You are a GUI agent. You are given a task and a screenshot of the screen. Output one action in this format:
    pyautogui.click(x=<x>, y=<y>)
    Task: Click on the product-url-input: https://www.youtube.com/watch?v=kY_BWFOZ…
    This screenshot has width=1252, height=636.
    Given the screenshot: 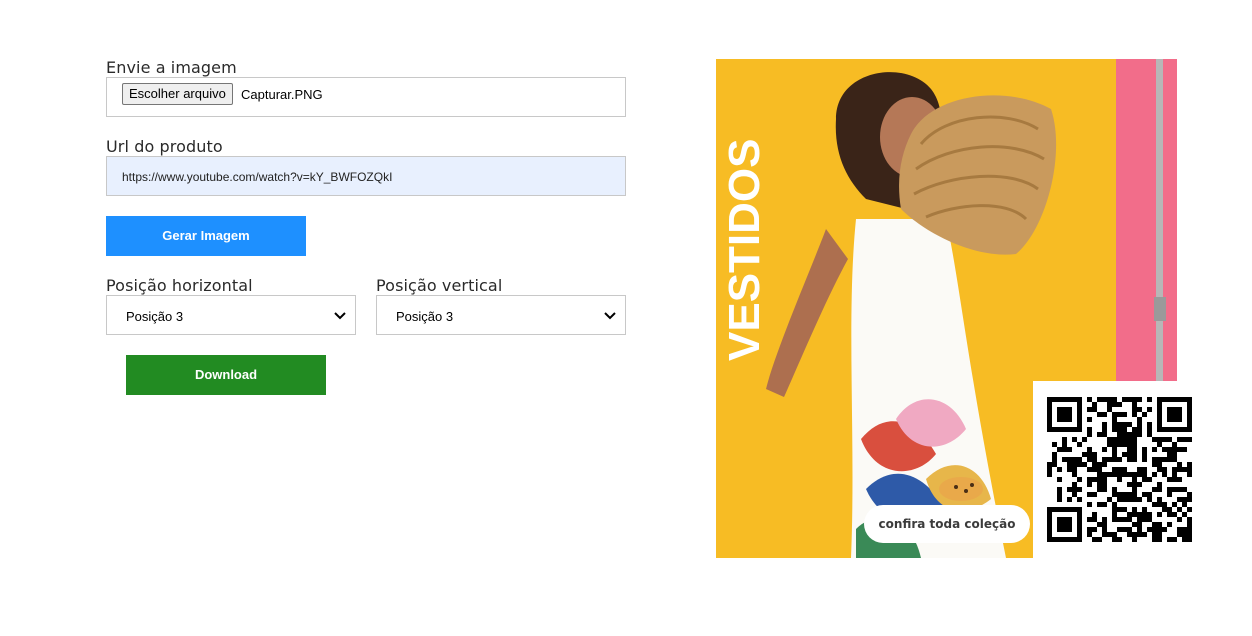 What is the action you would take?
    pyautogui.click(x=366, y=176)
    